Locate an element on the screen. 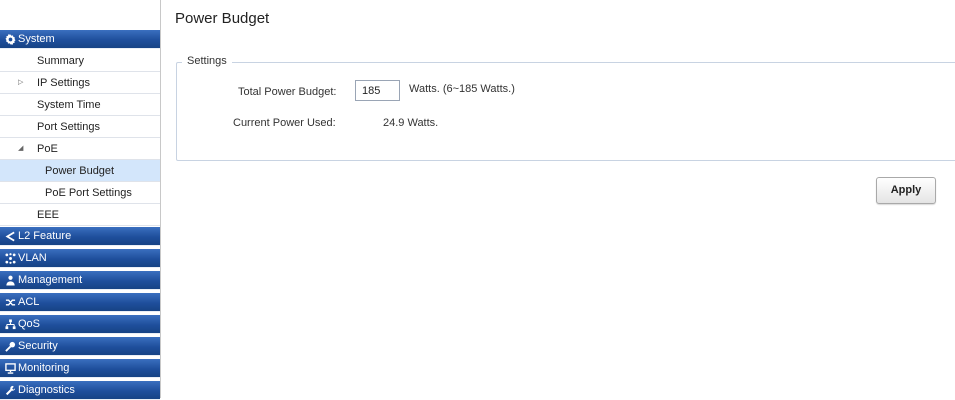  sidebar-category-qos: QoS is located at coordinates (80, 324).